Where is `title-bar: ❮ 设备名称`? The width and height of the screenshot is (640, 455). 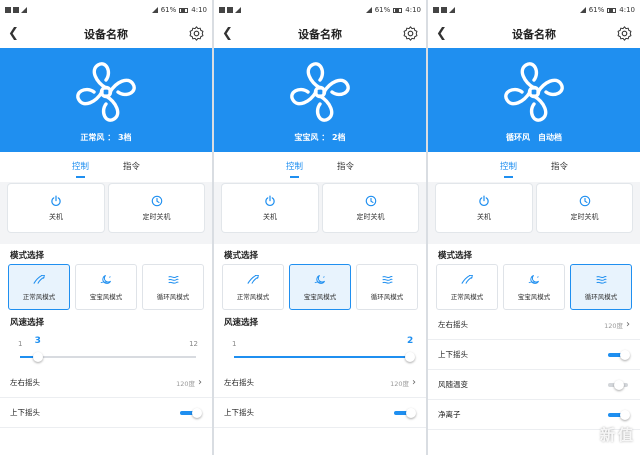 title-bar: ❮ 设备名称 is located at coordinates (534, 34).